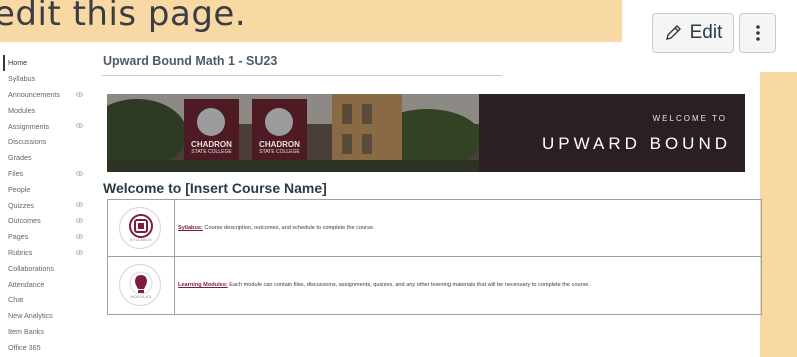  I want to click on icon-caption: MODULES, so click(141, 297).